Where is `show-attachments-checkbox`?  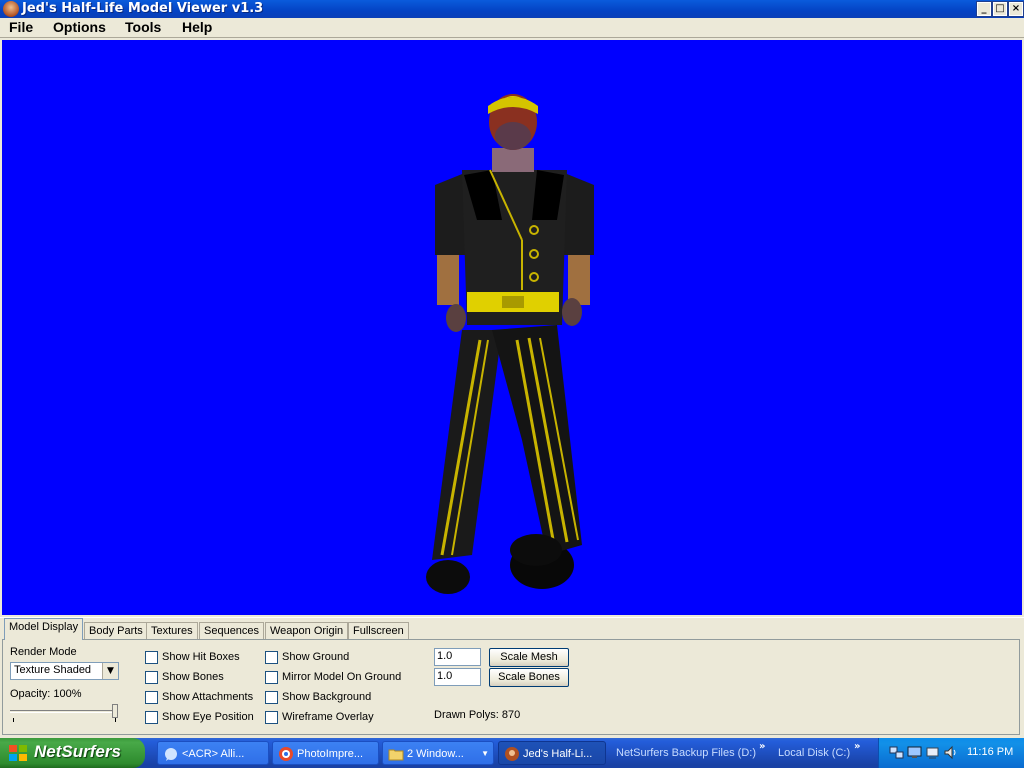
show-attachments-checkbox is located at coordinates (151, 697).